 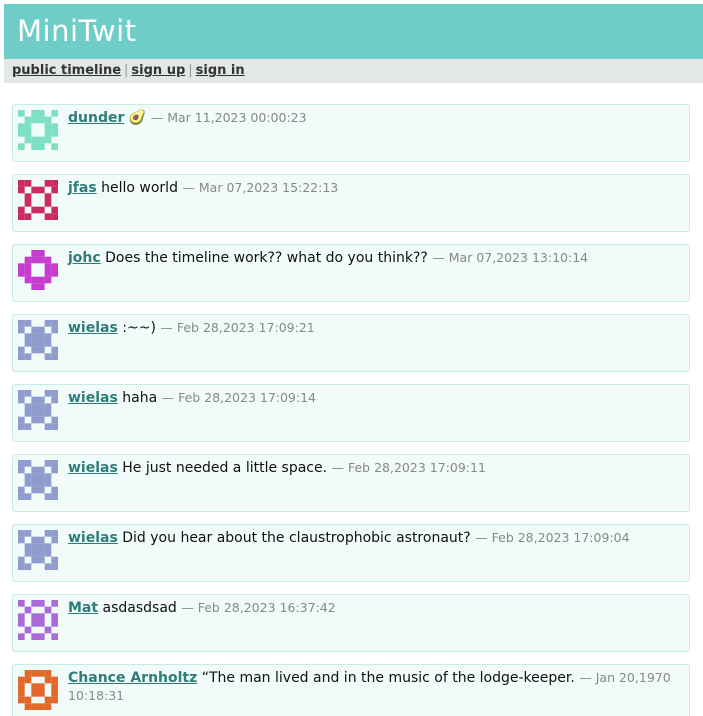 I want to click on message-item: Mat asdasdsad — Feb 28,2023 16:37:42, so click(x=351, y=623).